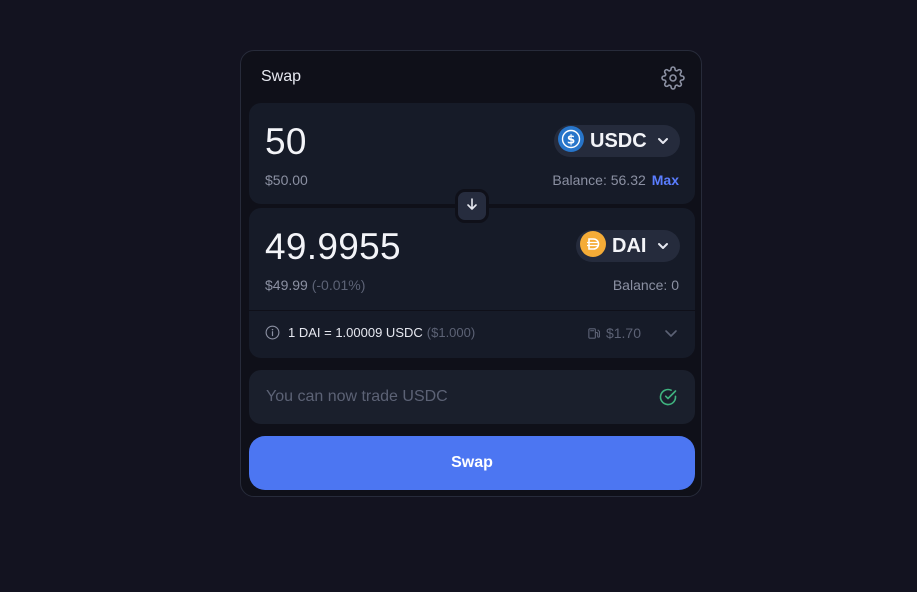 This screenshot has width=917, height=592. What do you see at coordinates (286, 142) in the screenshot?
I see `from-amount-input: 50` at bounding box center [286, 142].